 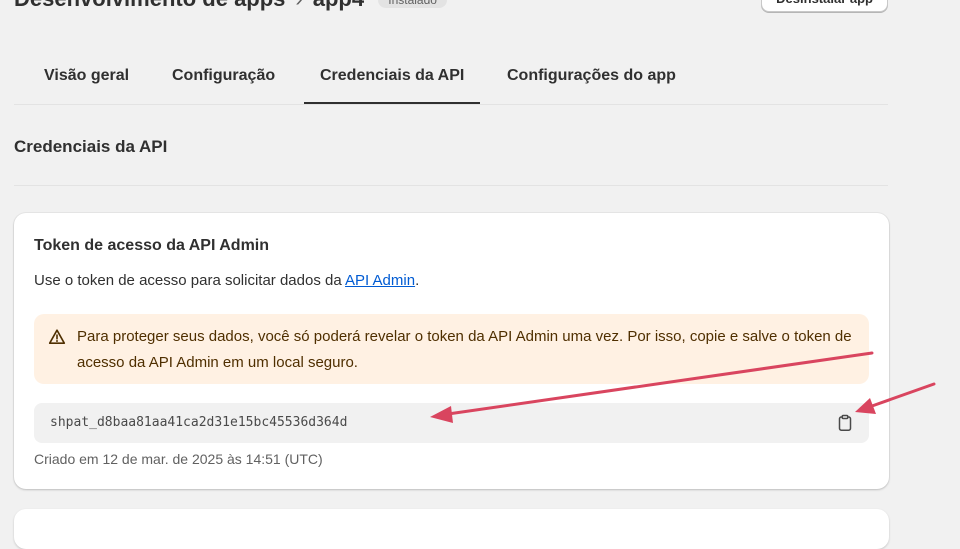 I want to click on copy-token-button, so click(x=845, y=423).